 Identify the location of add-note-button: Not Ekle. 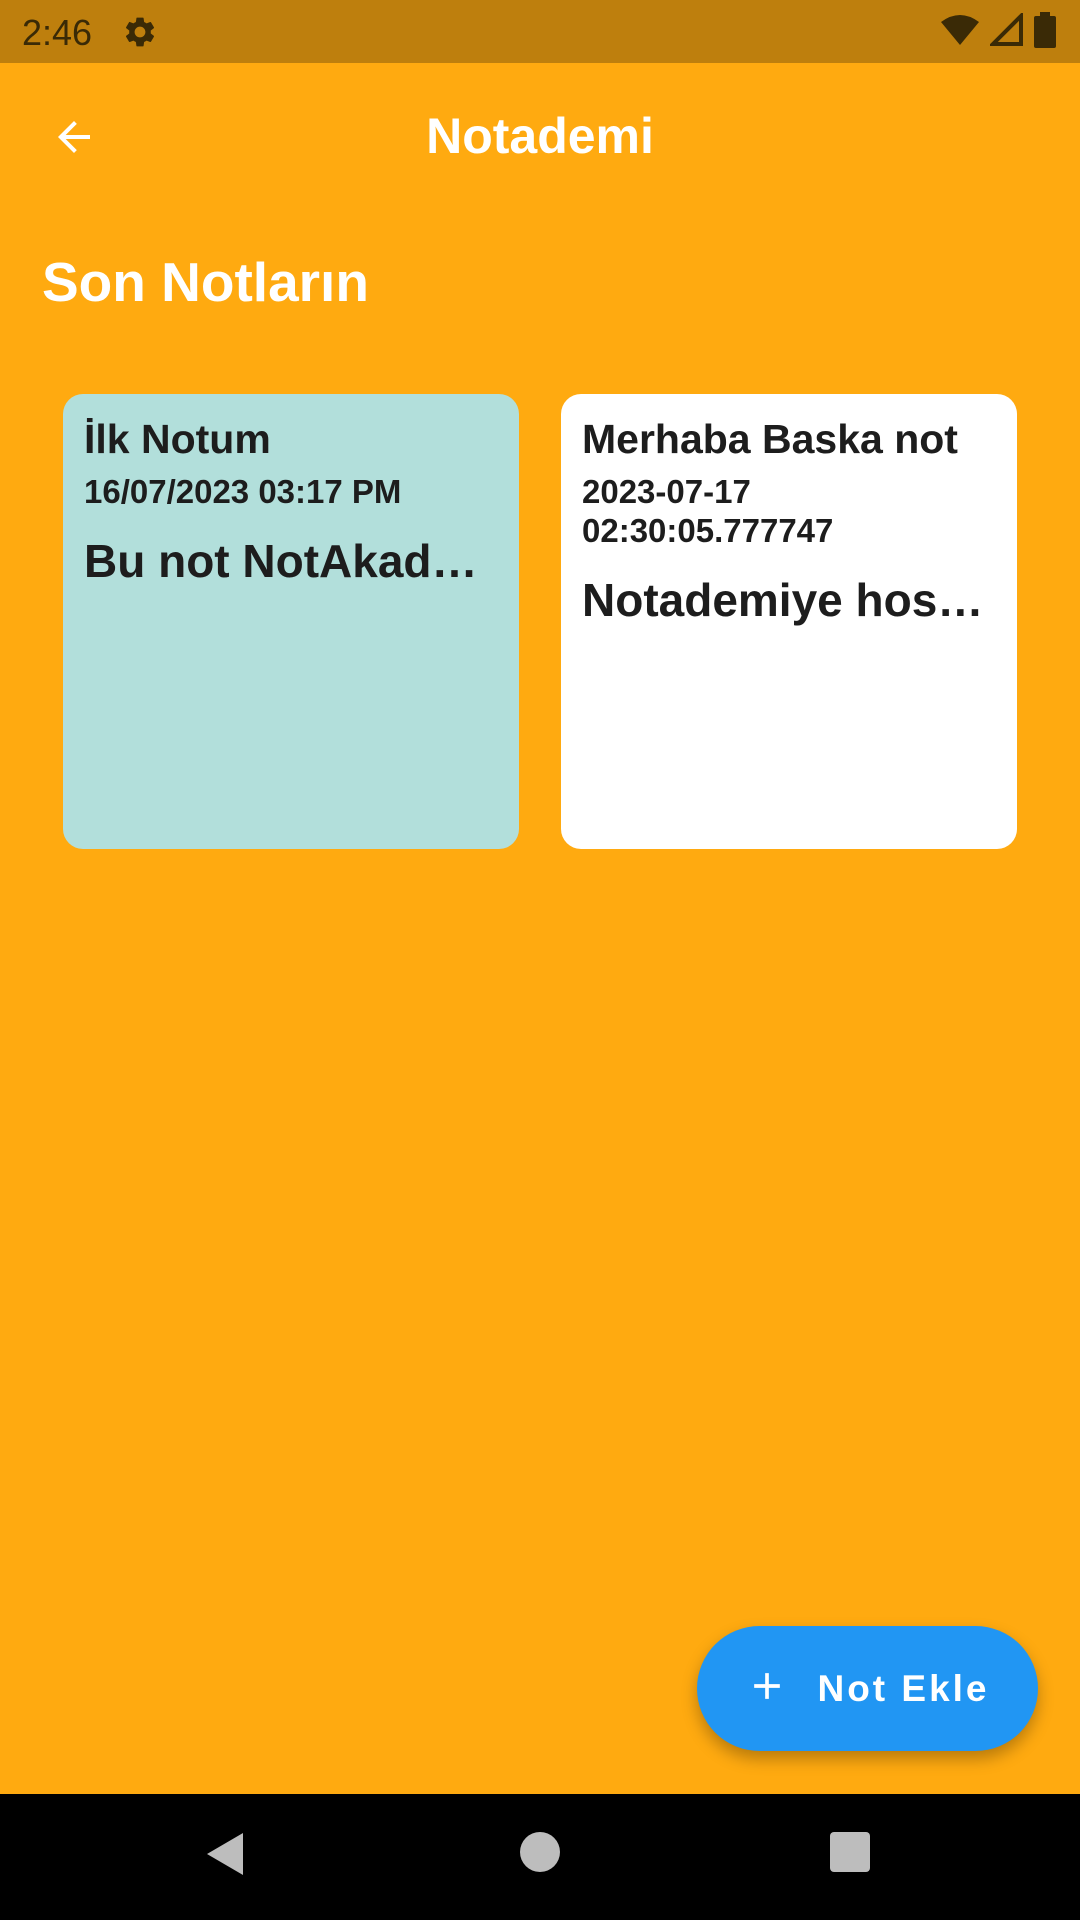
(867, 1688).